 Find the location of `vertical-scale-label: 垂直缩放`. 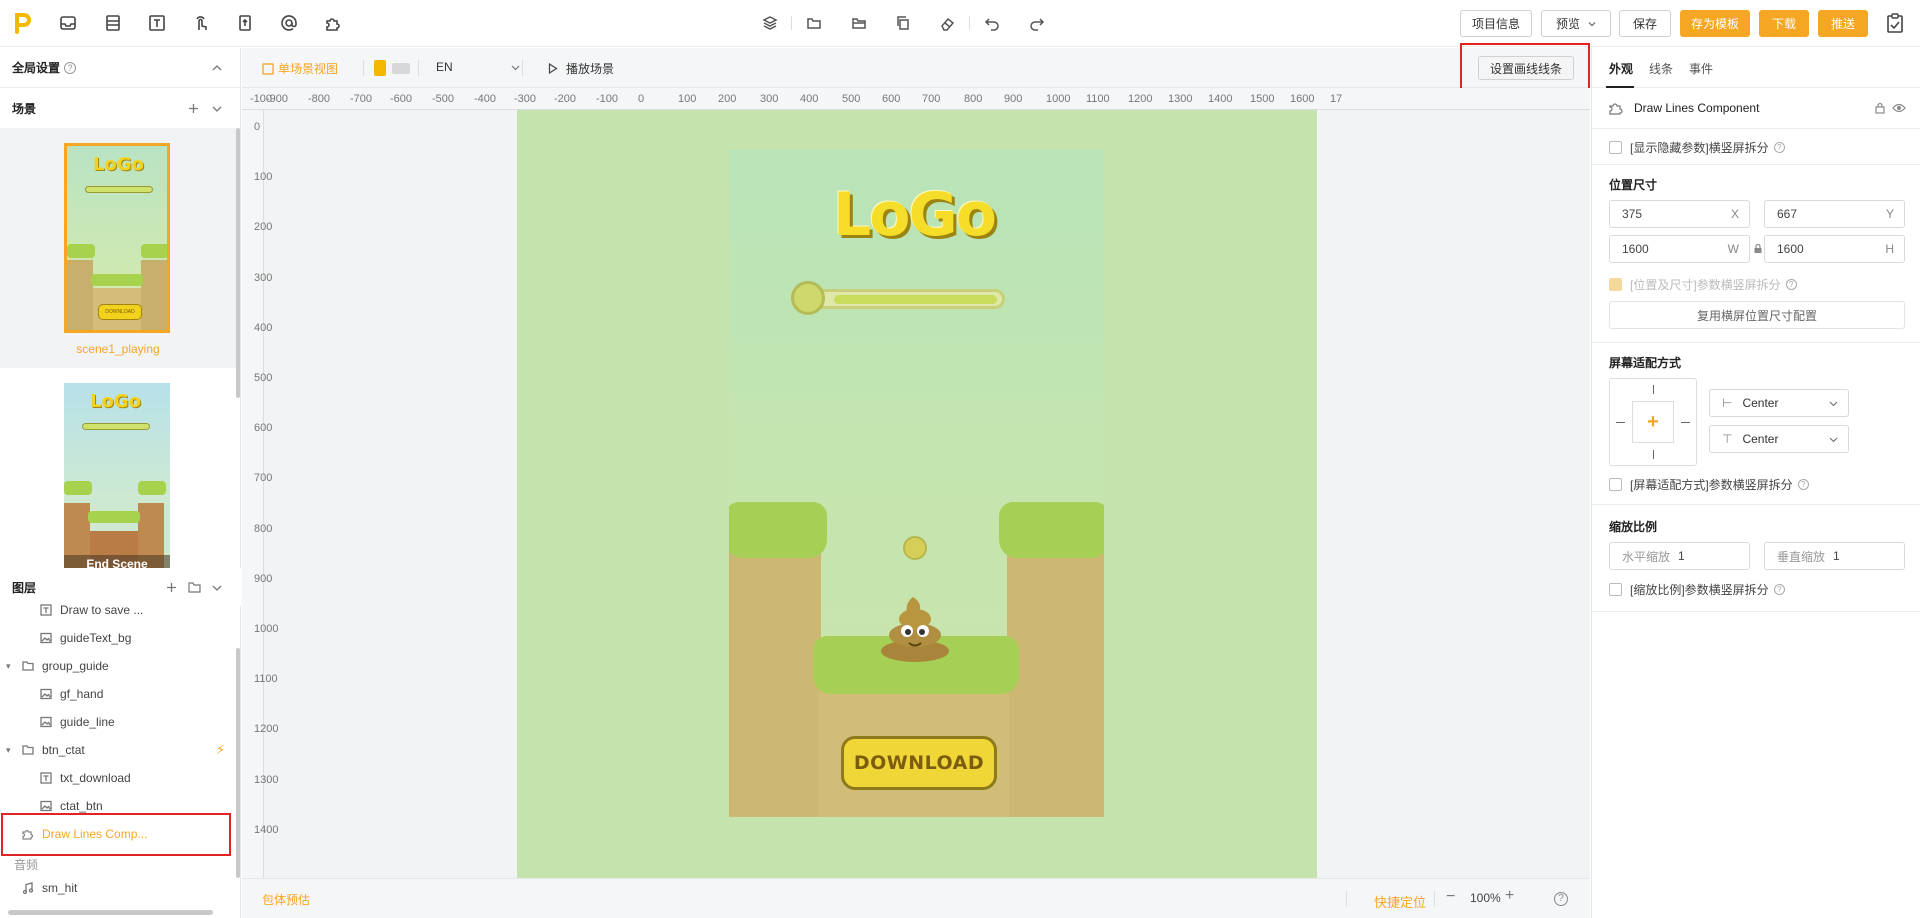

vertical-scale-label: 垂直缩放 is located at coordinates (1801, 556).